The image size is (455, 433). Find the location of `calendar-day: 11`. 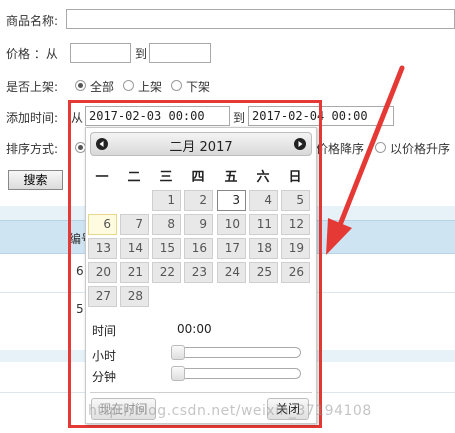

calendar-day: 11 is located at coordinates (263, 224).